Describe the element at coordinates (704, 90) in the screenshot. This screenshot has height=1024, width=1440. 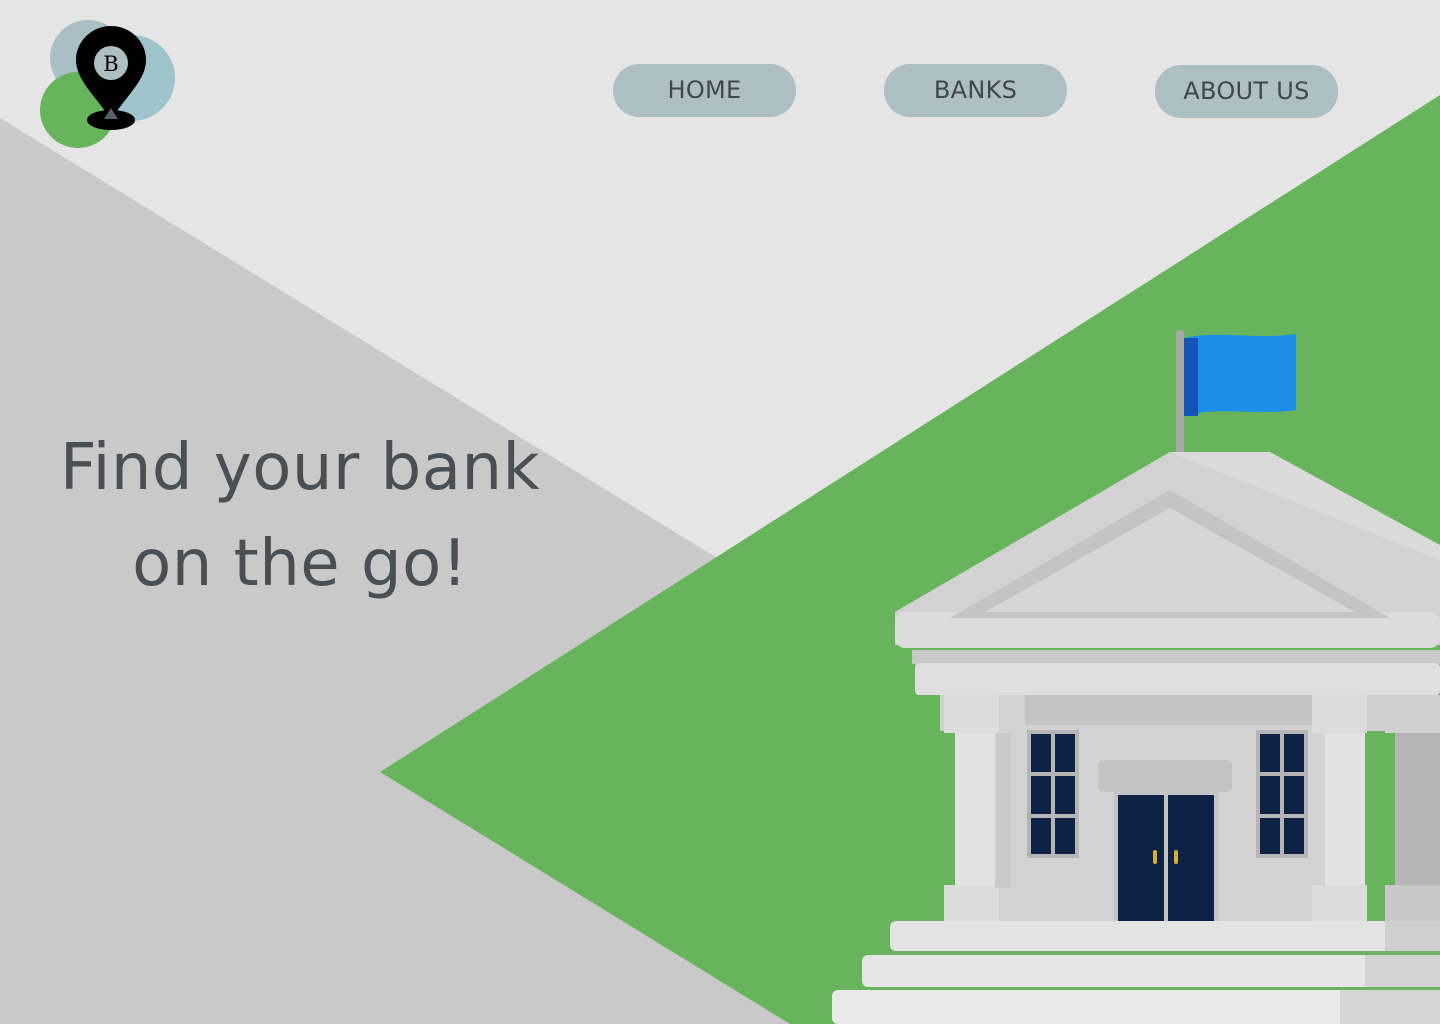
I see `nav-home-button: HOME` at that location.